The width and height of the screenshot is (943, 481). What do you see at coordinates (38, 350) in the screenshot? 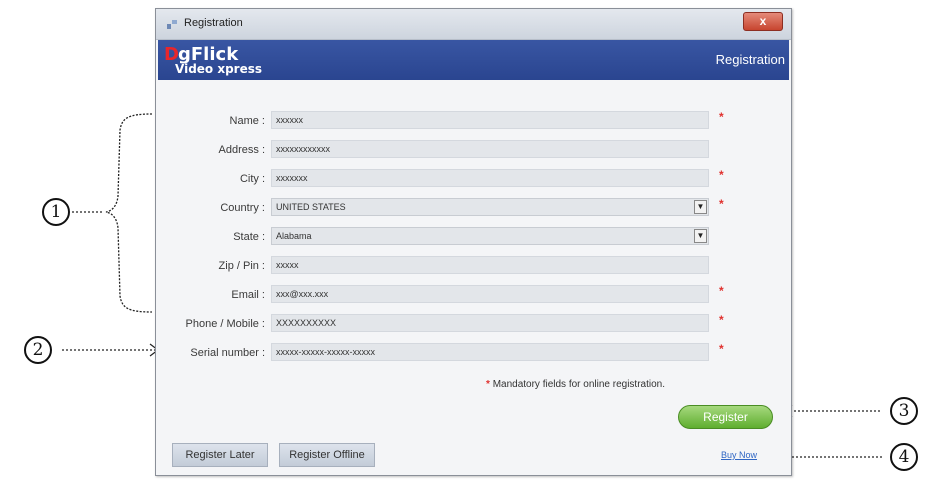
I see `annotation-2: 2` at bounding box center [38, 350].